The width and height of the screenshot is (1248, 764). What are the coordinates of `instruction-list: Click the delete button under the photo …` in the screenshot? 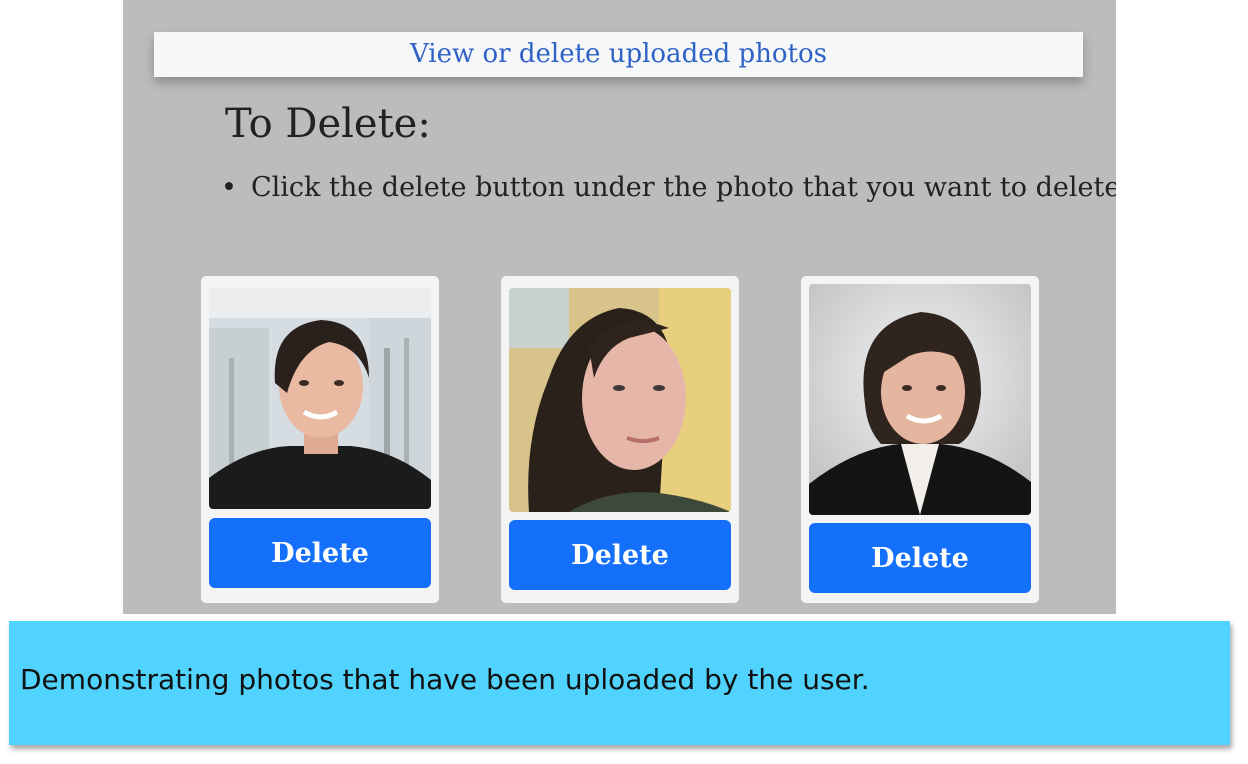 It's located at (668, 187).